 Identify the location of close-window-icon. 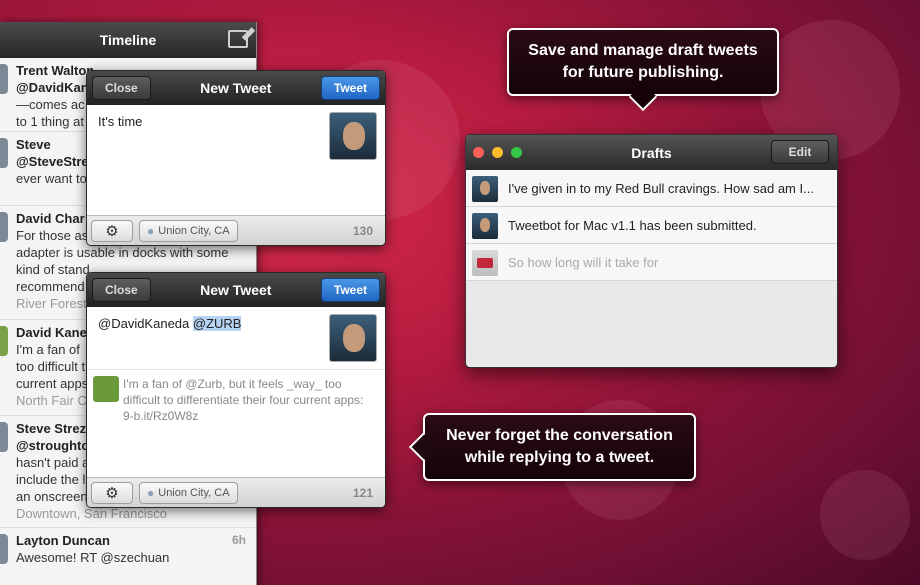
(478, 152).